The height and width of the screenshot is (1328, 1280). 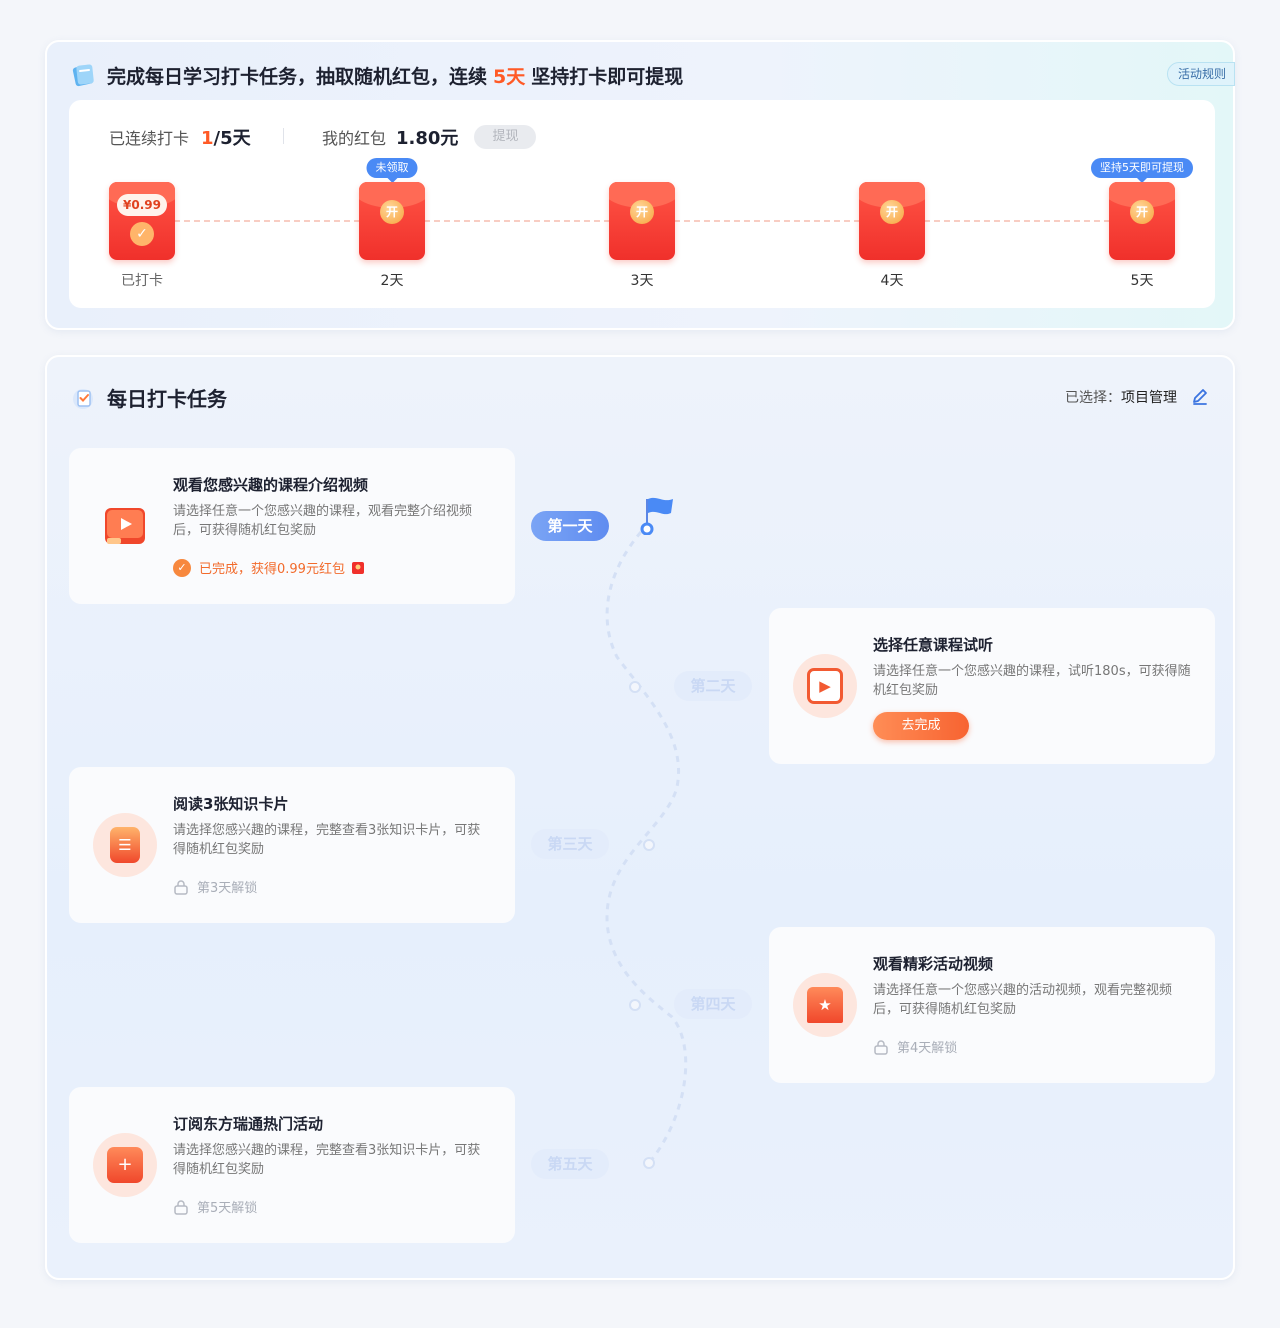 What do you see at coordinates (323, 521) in the screenshot?
I see `task-description: 请选择任意一个您感兴趣的课程，观看完整介绍视频后，可获得随机红包奖励` at bounding box center [323, 521].